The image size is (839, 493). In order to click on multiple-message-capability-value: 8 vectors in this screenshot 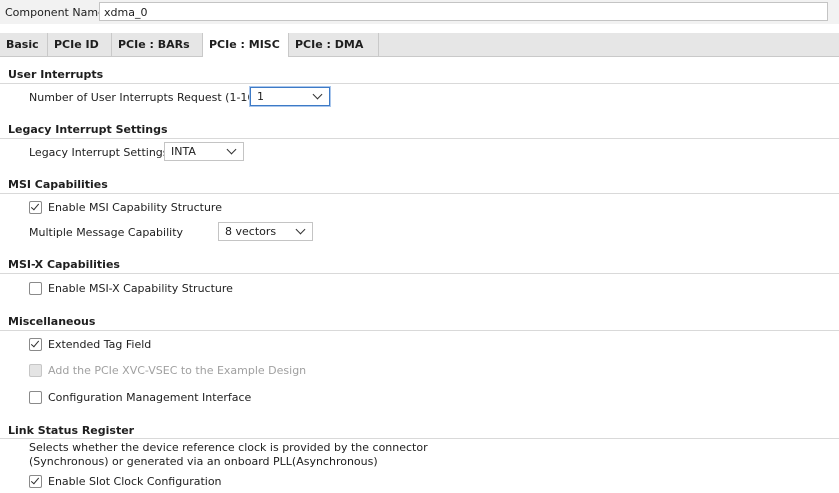, I will do `click(251, 231)`.